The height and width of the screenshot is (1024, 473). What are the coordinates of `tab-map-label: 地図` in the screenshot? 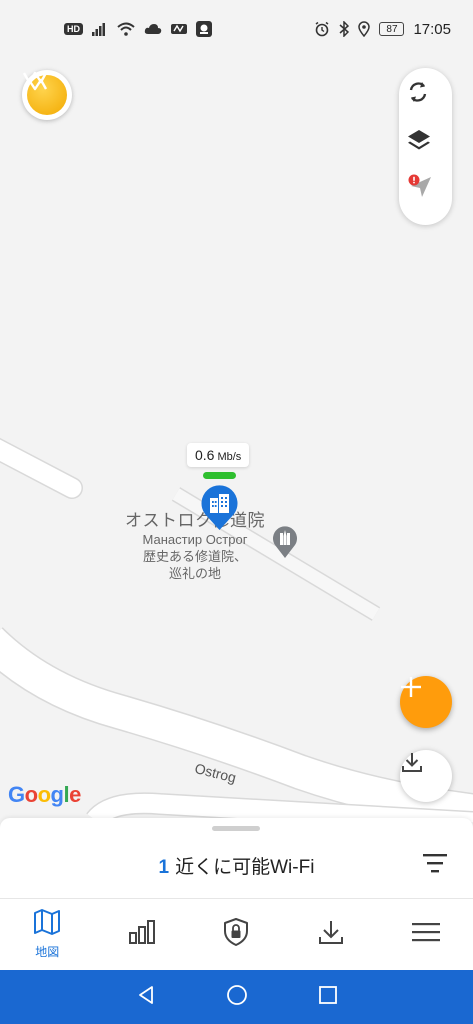 It's located at (47, 952).